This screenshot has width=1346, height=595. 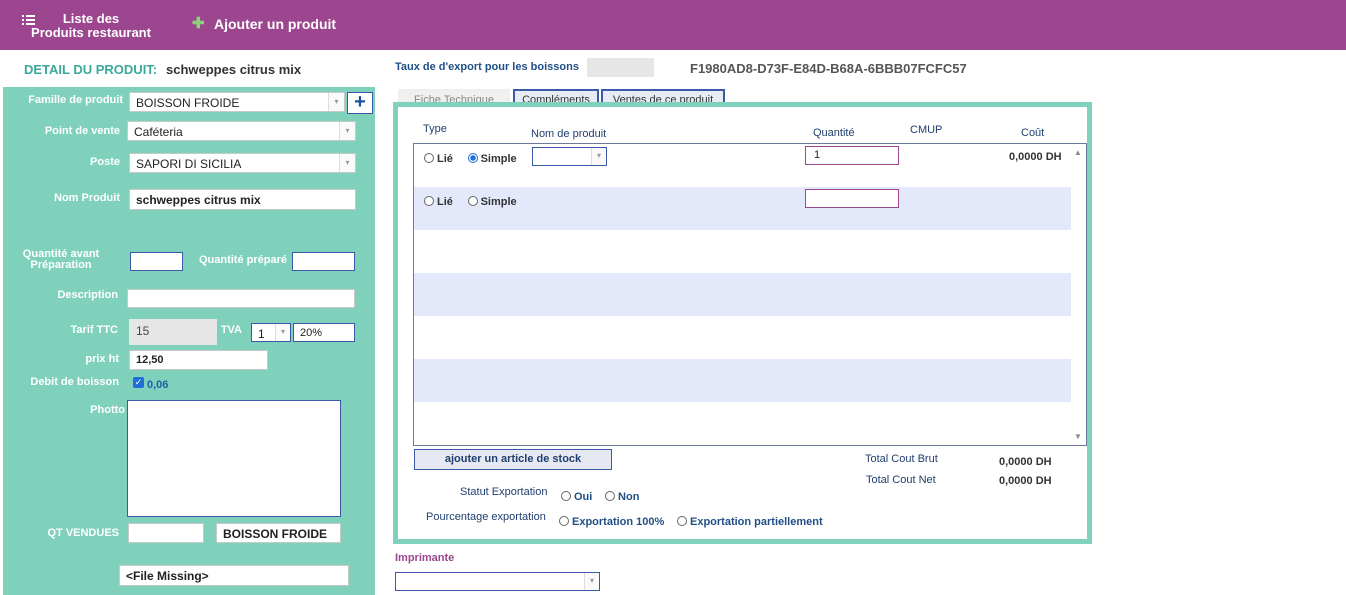 What do you see at coordinates (234, 69) in the screenshot?
I see `detail-product-name: schweppes citrus mix` at bounding box center [234, 69].